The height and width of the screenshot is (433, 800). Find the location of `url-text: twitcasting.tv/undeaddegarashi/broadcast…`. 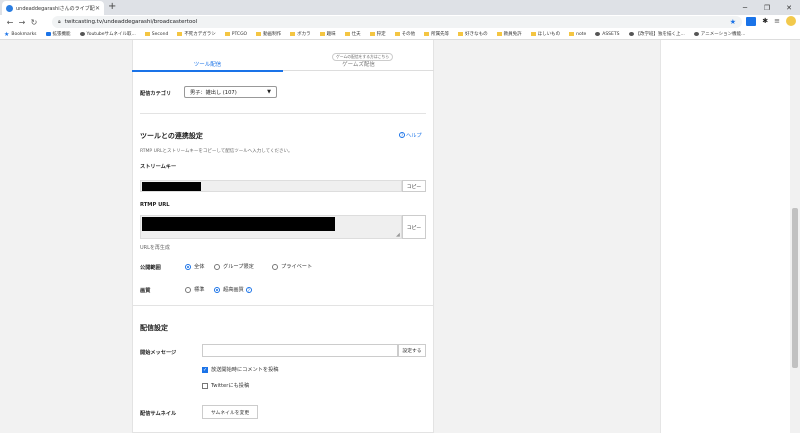

url-text: twitcasting.tv/undeaddegarashi/broadcast… is located at coordinates (131, 22).